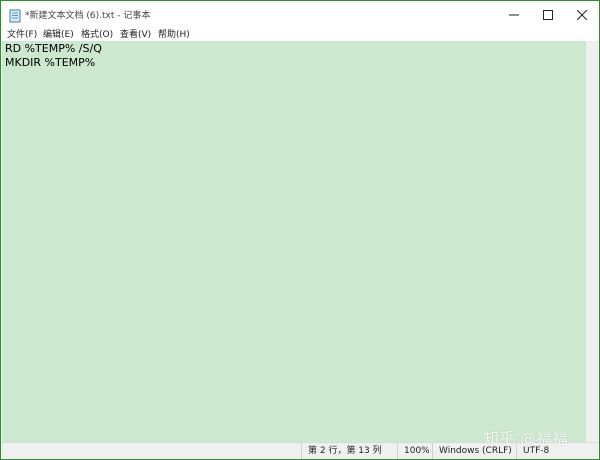 This screenshot has width=600, height=460. Describe the element at coordinates (414, 451) in the screenshot. I see `zoom-level: 100%` at that location.